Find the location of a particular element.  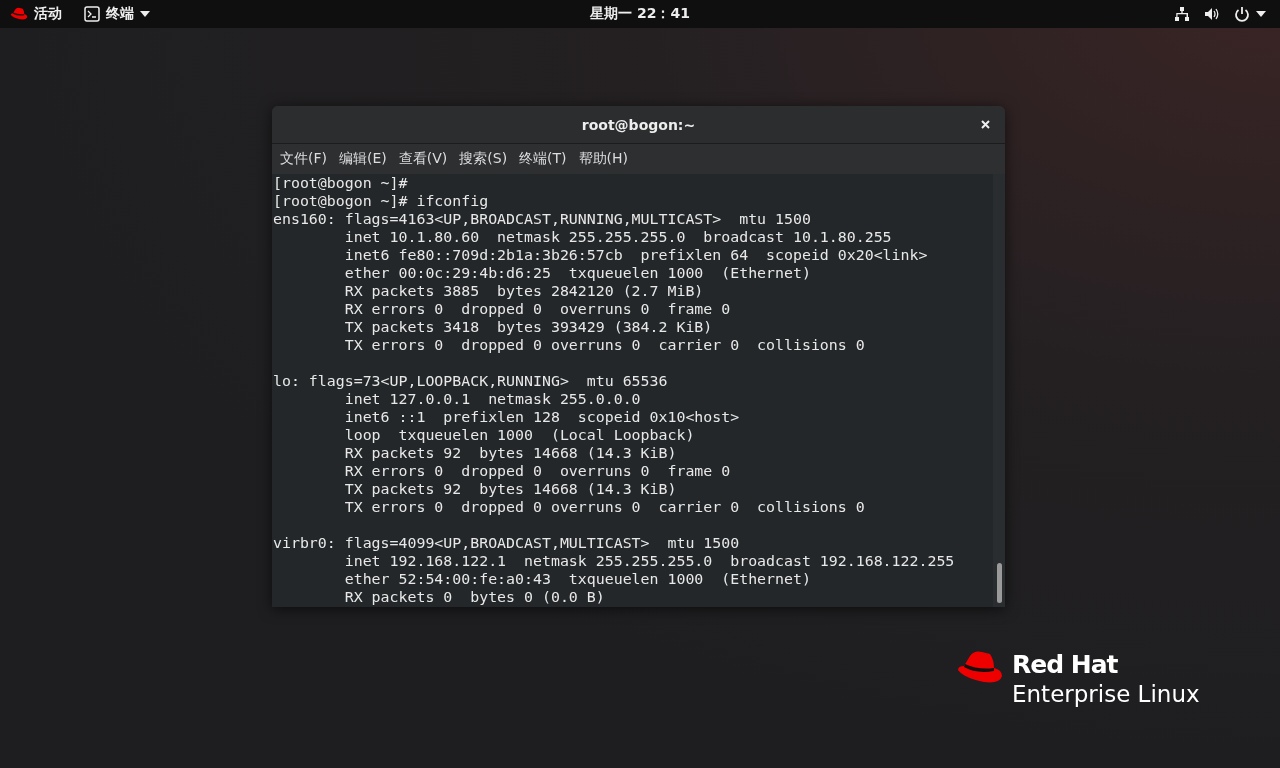

terminal-line: [root@bogon ~]# is located at coordinates (341, 183).